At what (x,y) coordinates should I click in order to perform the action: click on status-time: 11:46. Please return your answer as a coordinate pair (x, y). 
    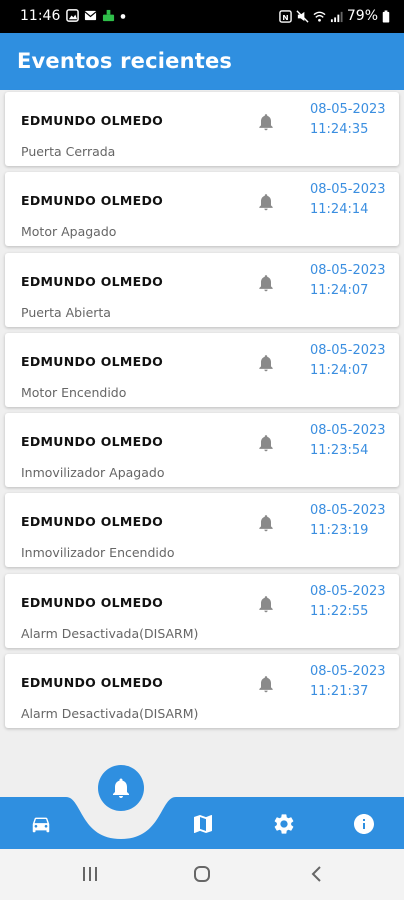
    Looking at the image, I should click on (40, 16).